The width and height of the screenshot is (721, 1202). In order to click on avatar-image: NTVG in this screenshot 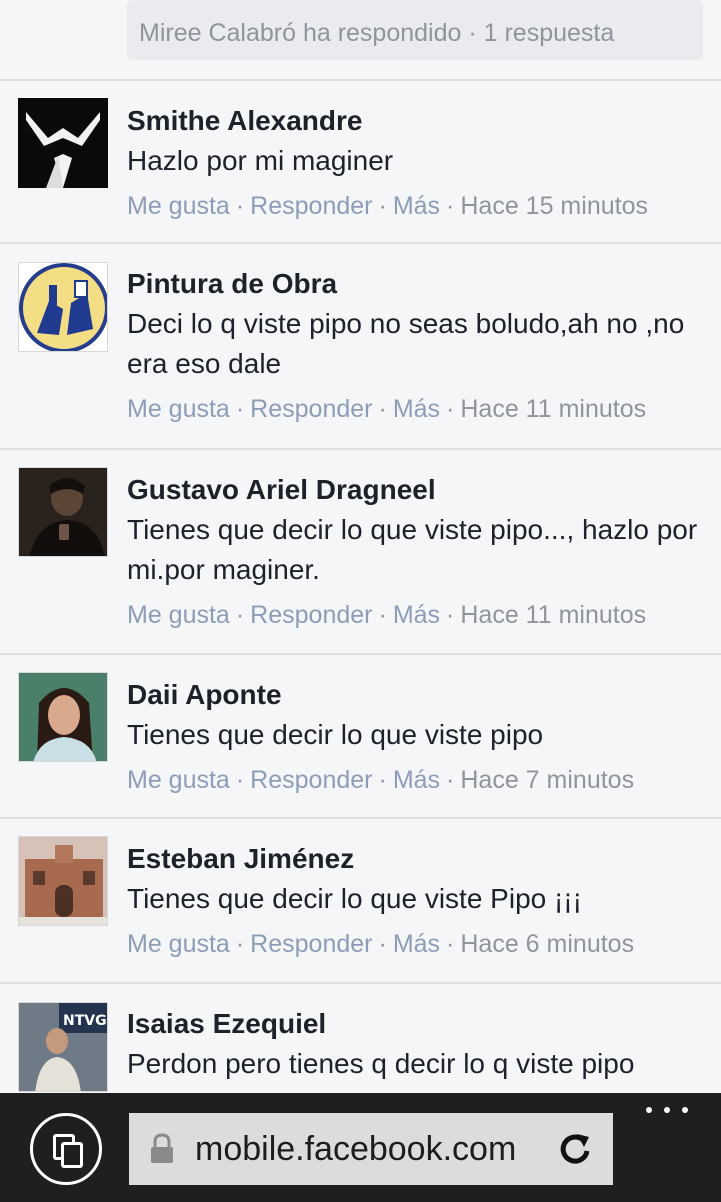, I will do `click(63, 1047)`.